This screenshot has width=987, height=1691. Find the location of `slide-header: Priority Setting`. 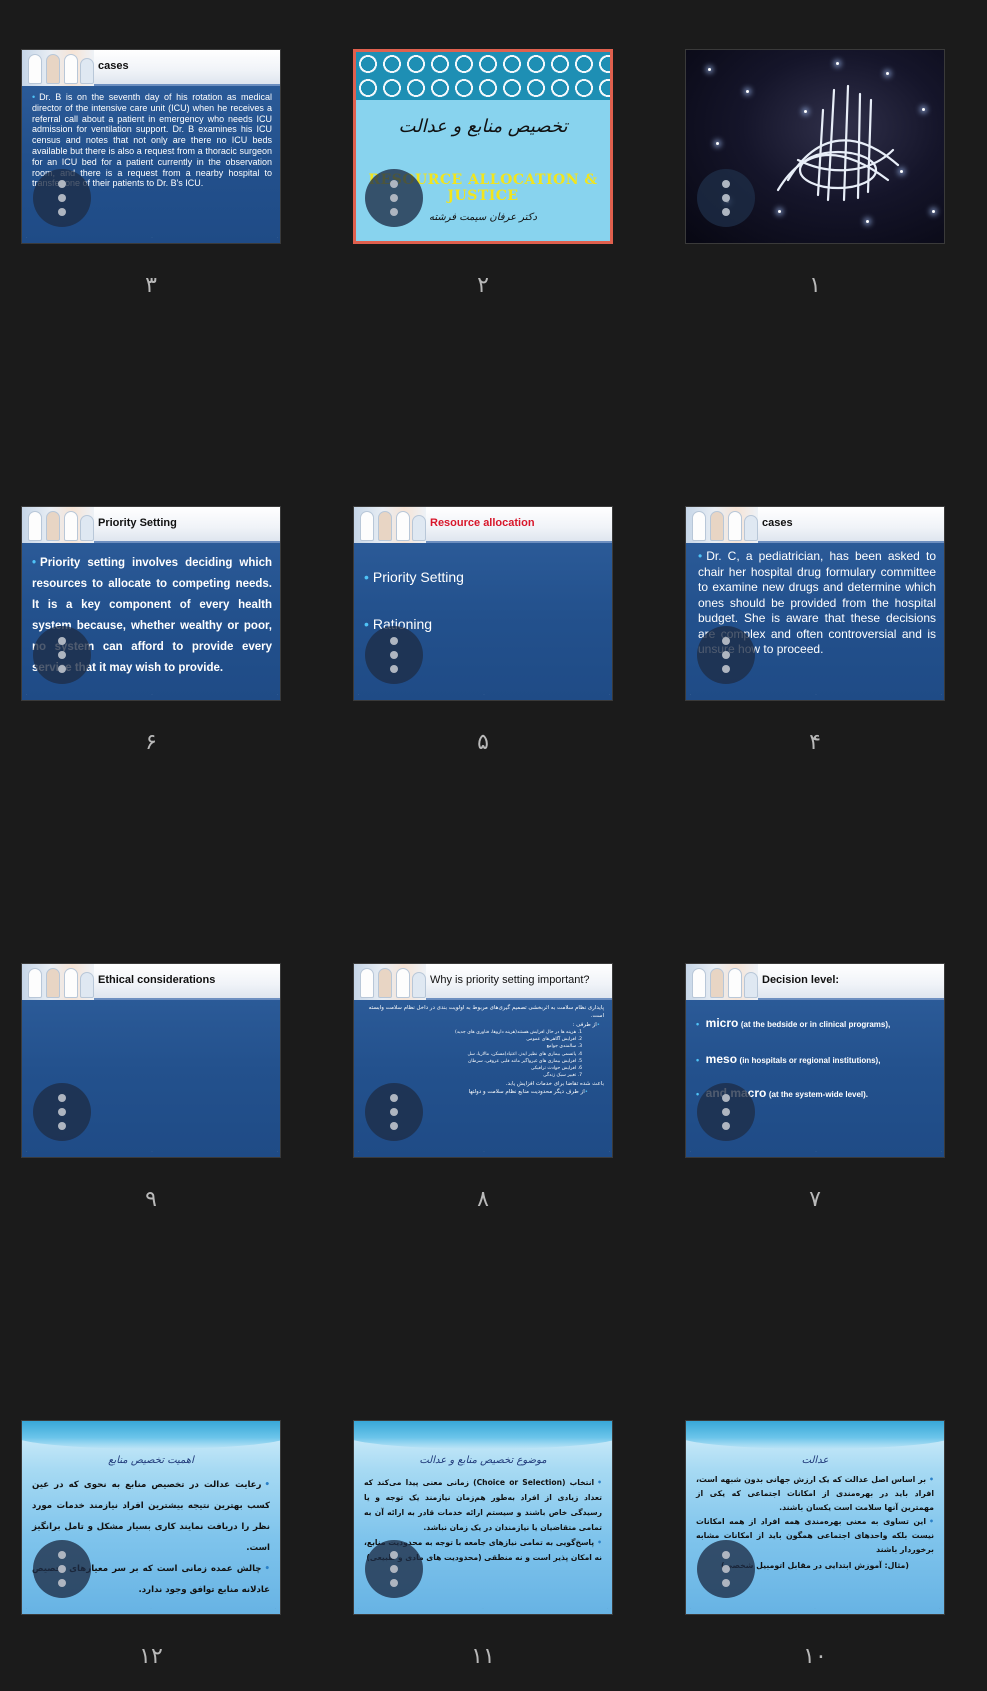

slide-header: Priority Setting is located at coordinates (151, 525).